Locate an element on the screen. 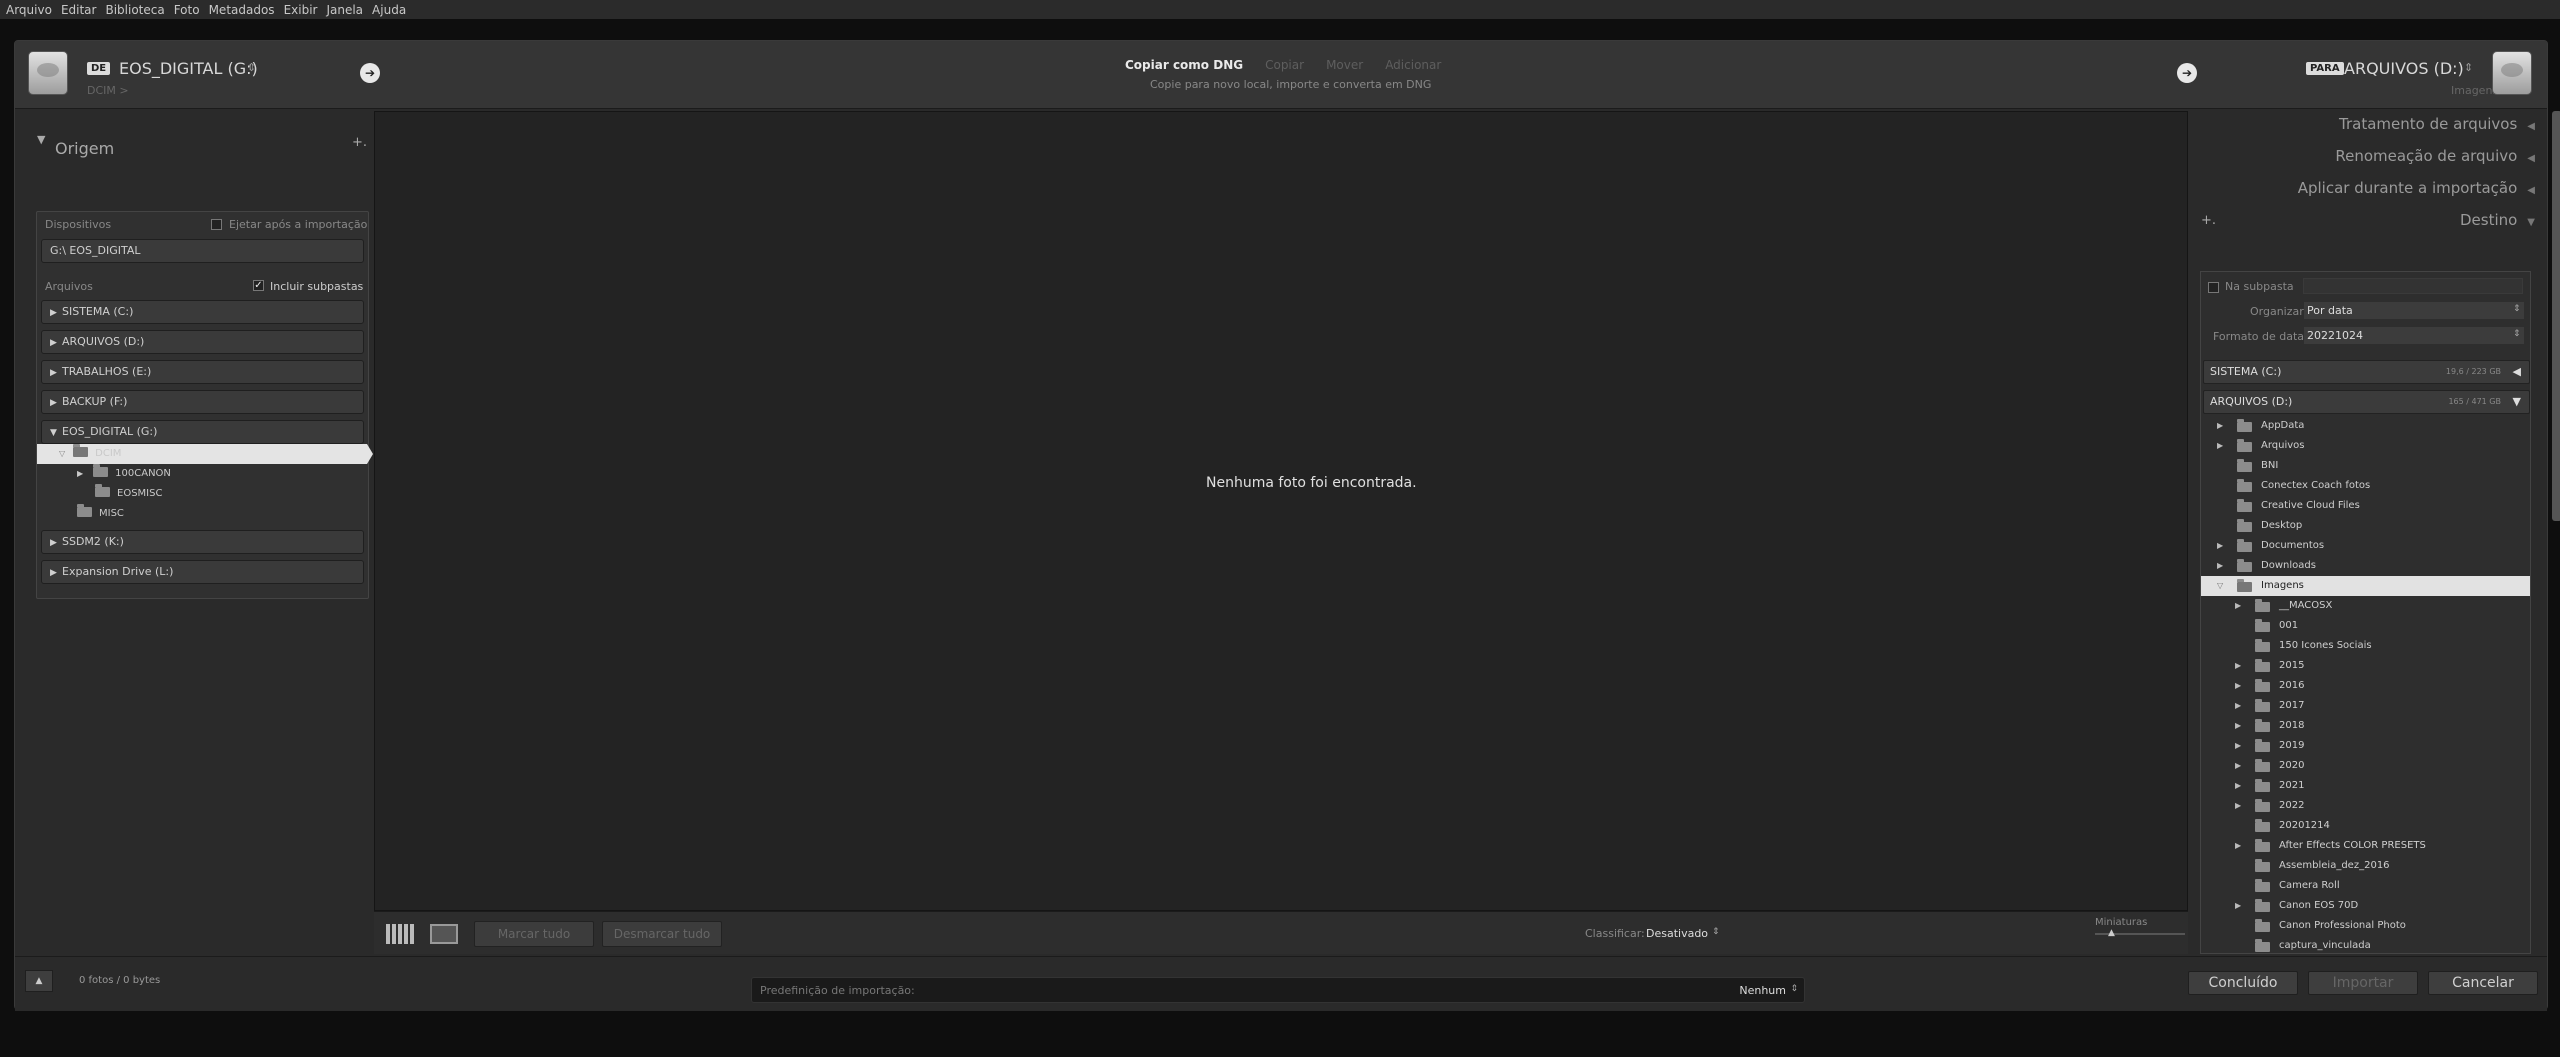  sort-select: Desativado is located at coordinates (1677, 933).